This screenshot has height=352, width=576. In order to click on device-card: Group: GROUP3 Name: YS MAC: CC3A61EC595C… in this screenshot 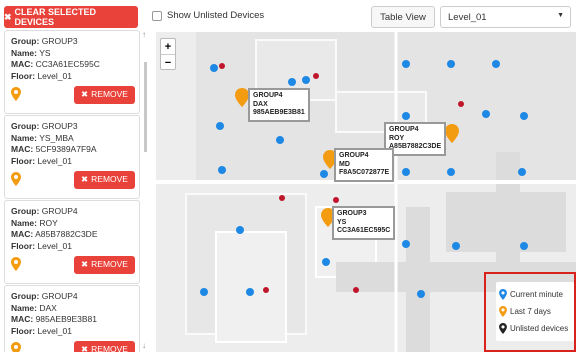, I will do `click(72, 72)`.